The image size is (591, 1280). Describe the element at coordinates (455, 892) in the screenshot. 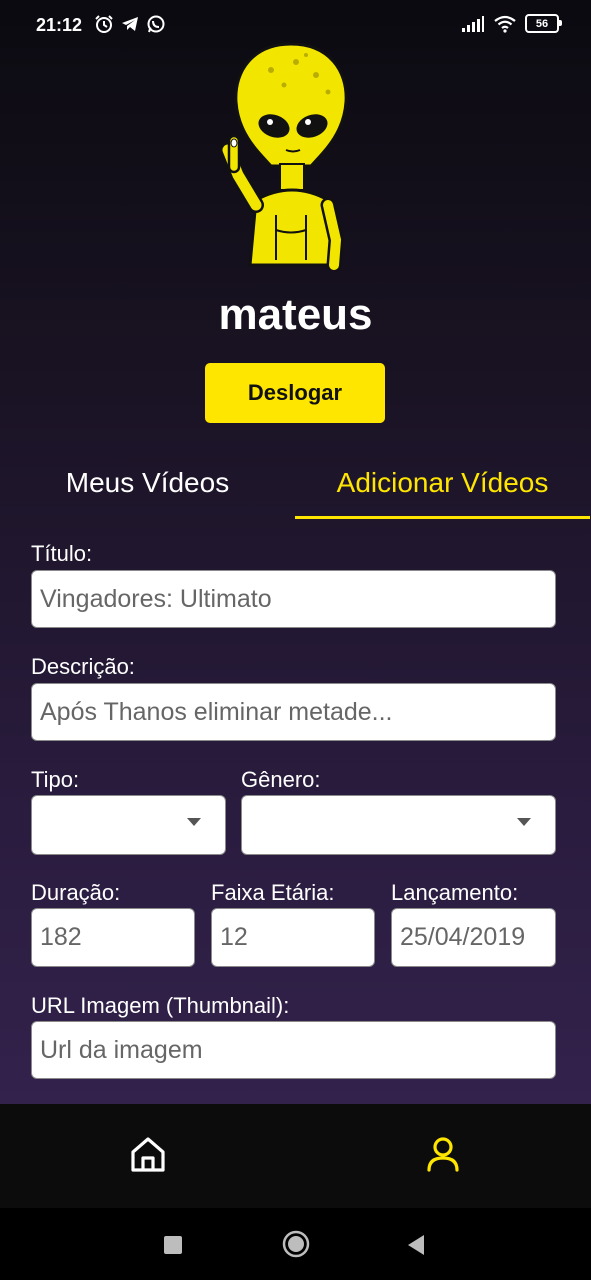

I see `release-label: Lançamento:` at that location.